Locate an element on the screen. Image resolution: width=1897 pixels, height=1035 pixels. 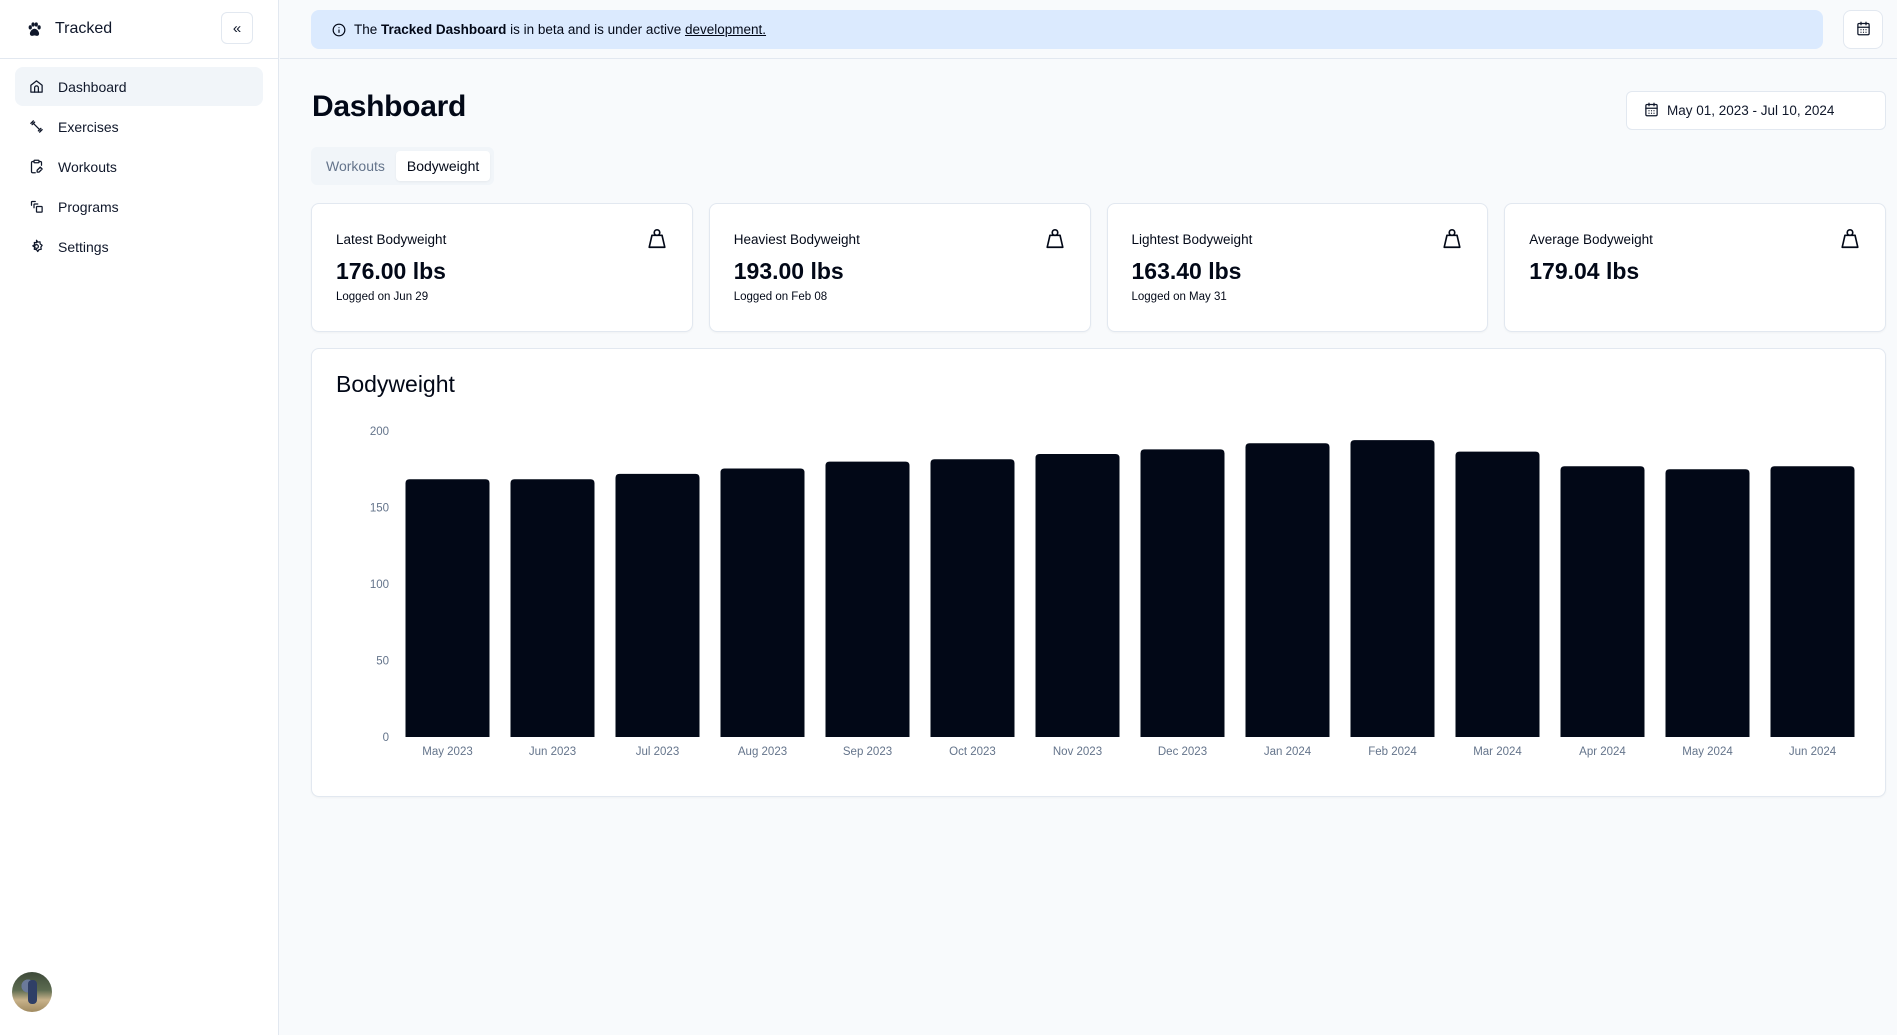
y-tick-label: 150 is located at coordinates (379, 509).